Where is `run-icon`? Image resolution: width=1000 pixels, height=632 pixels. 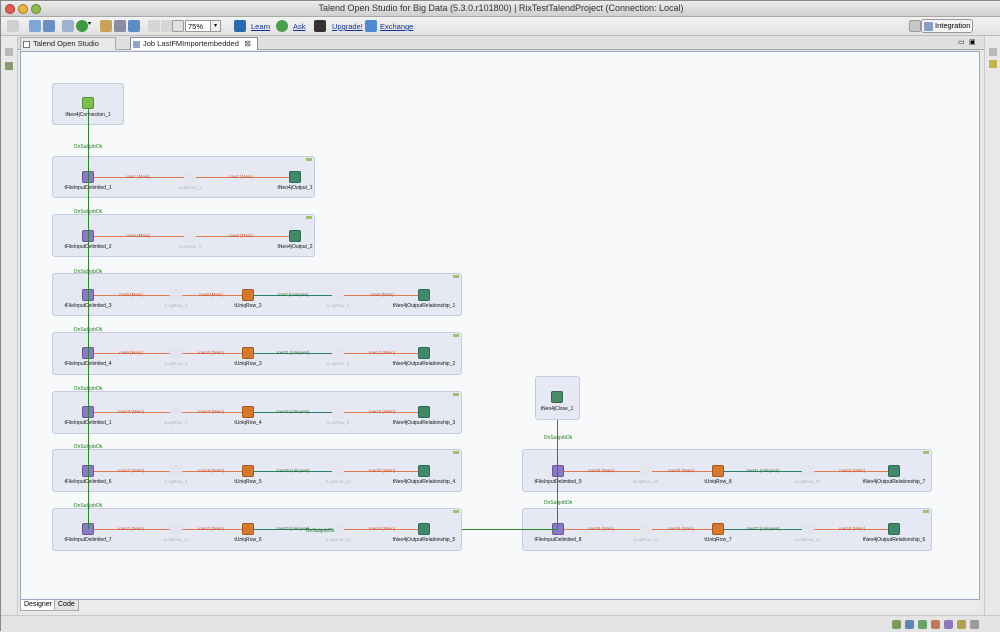 run-icon is located at coordinates (82, 26).